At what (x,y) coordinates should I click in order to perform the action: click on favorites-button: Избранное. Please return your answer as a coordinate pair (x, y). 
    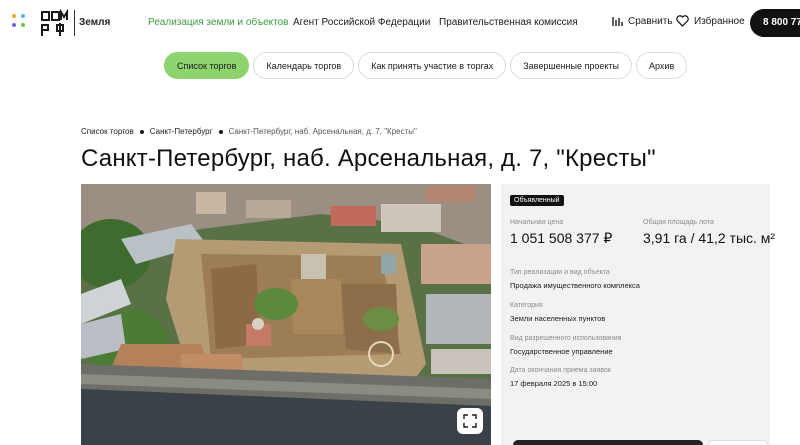
    Looking at the image, I should click on (710, 21).